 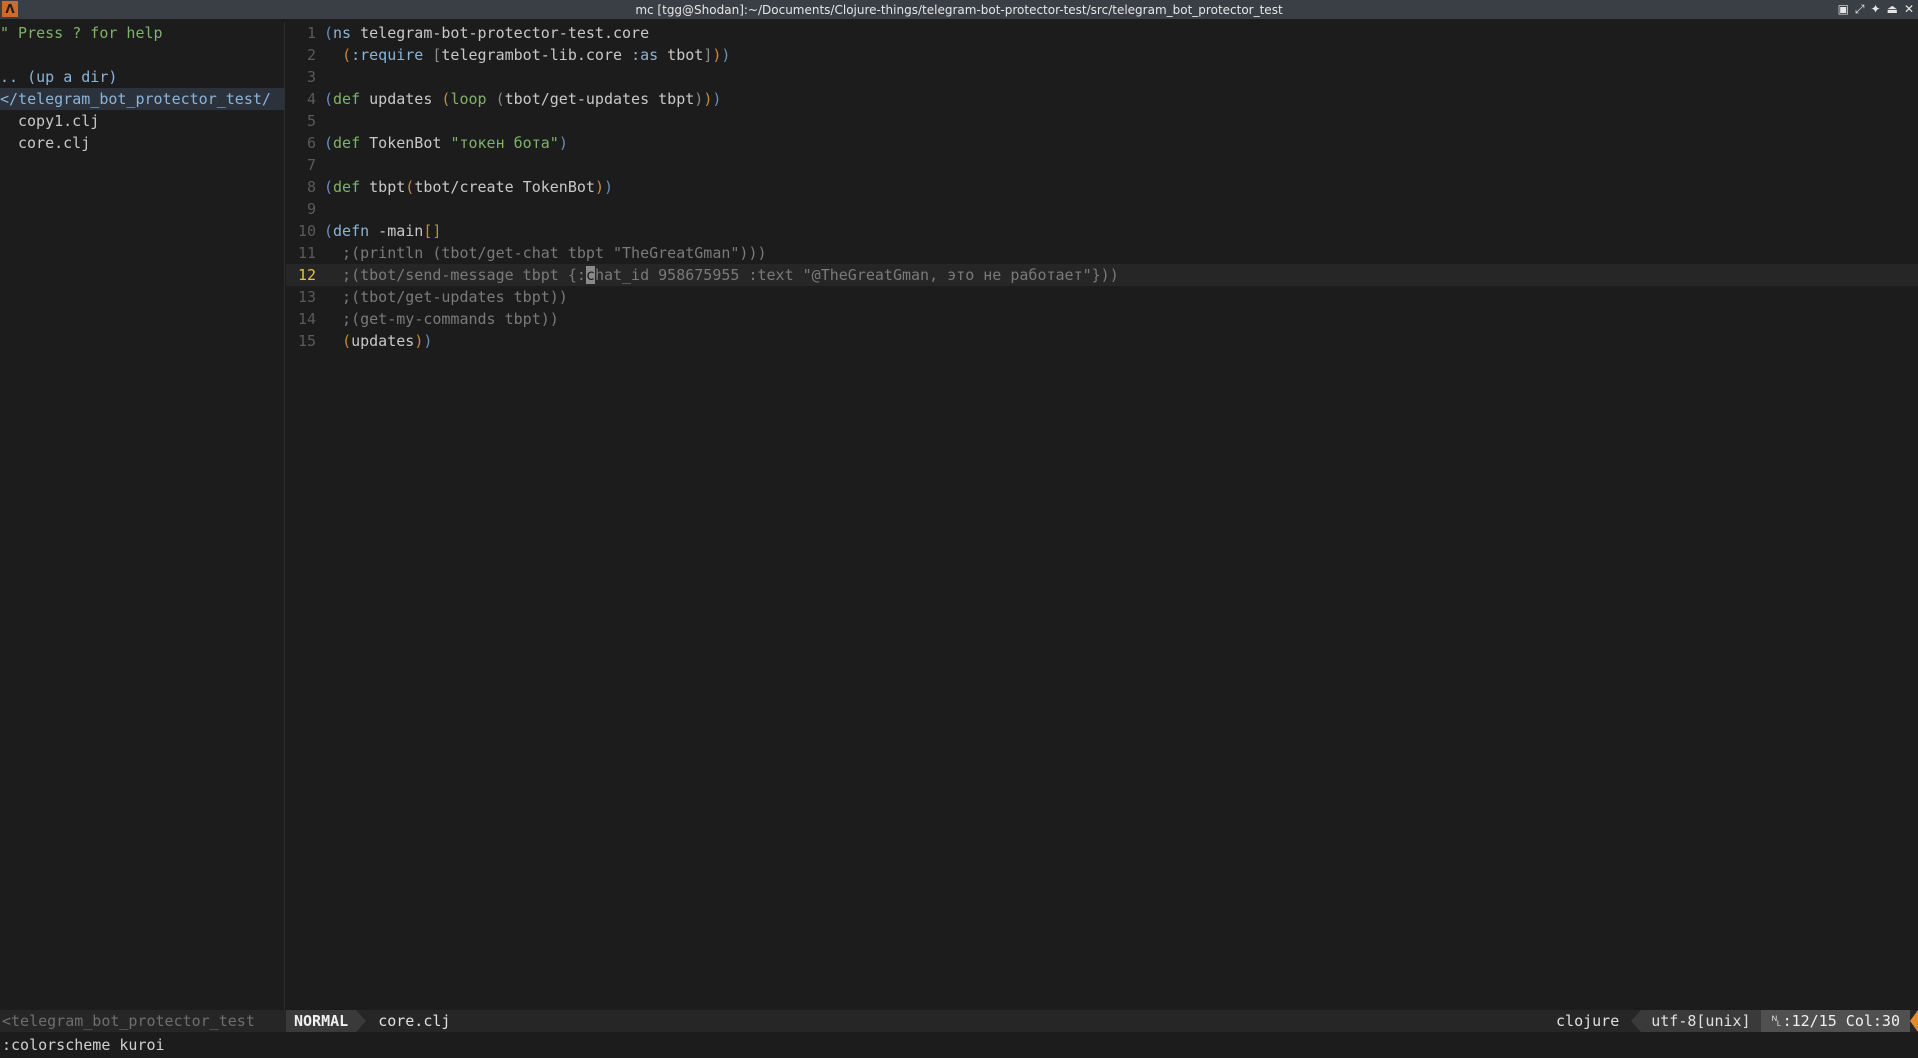 What do you see at coordinates (1835, 1021) in the screenshot?
I see `status-position: ␤:12/15 Col:30` at bounding box center [1835, 1021].